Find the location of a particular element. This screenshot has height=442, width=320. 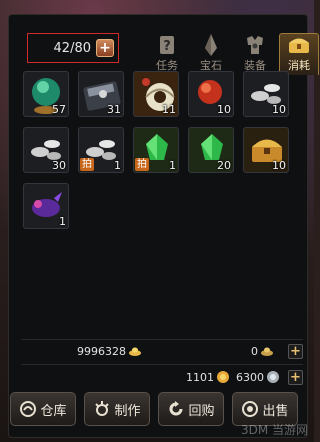

site-watermark: 3DM 当游网 is located at coordinates (274, 430).